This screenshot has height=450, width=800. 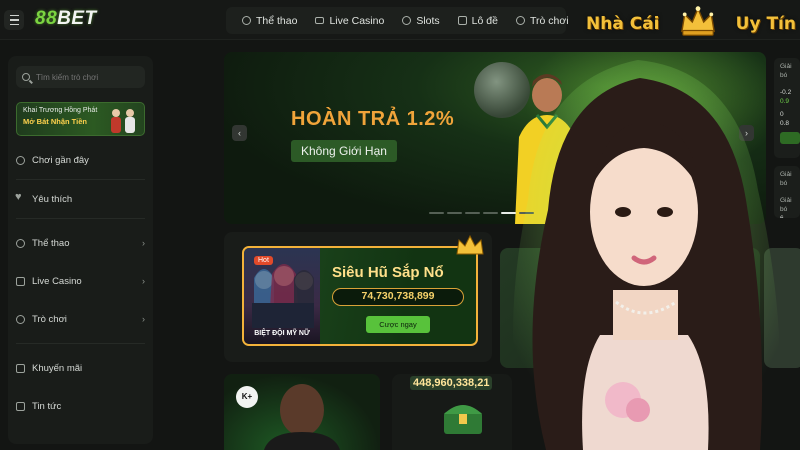 I want to click on jackpot-amount-2: 448,960,338,21, so click(x=451, y=383).